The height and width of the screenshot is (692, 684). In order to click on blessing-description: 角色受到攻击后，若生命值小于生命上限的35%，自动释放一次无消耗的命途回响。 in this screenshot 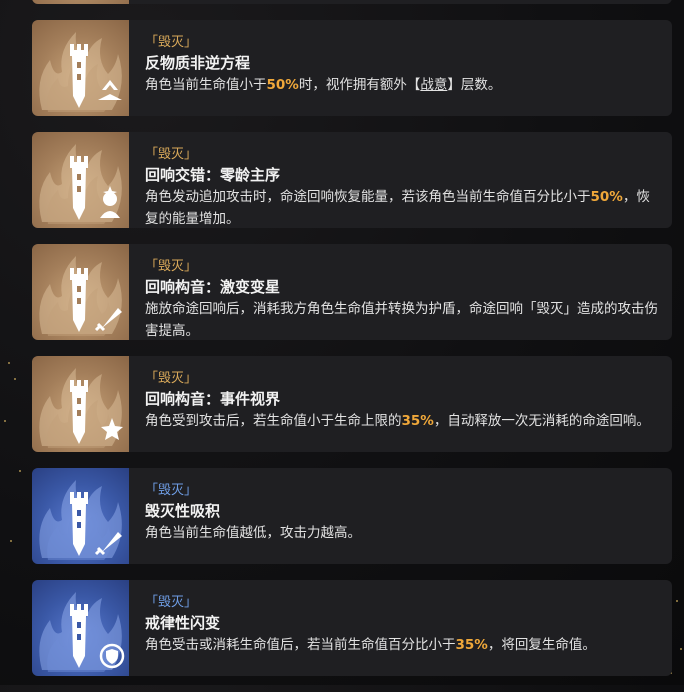, I will do `click(402, 421)`.